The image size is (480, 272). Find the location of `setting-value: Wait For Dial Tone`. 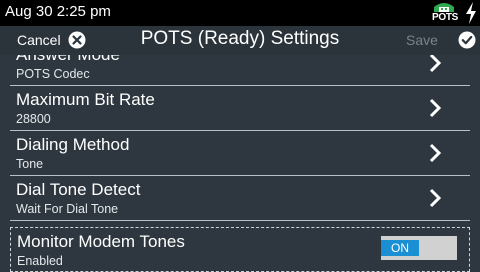

setting-value: Wait For Dial Tone is located at coordinates (67, 209).